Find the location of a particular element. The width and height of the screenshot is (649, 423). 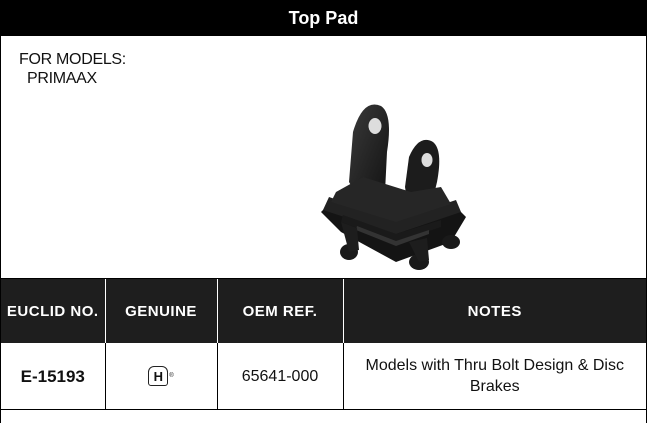

models-label: FOR MODELS: is located at coordinates (72, 59).